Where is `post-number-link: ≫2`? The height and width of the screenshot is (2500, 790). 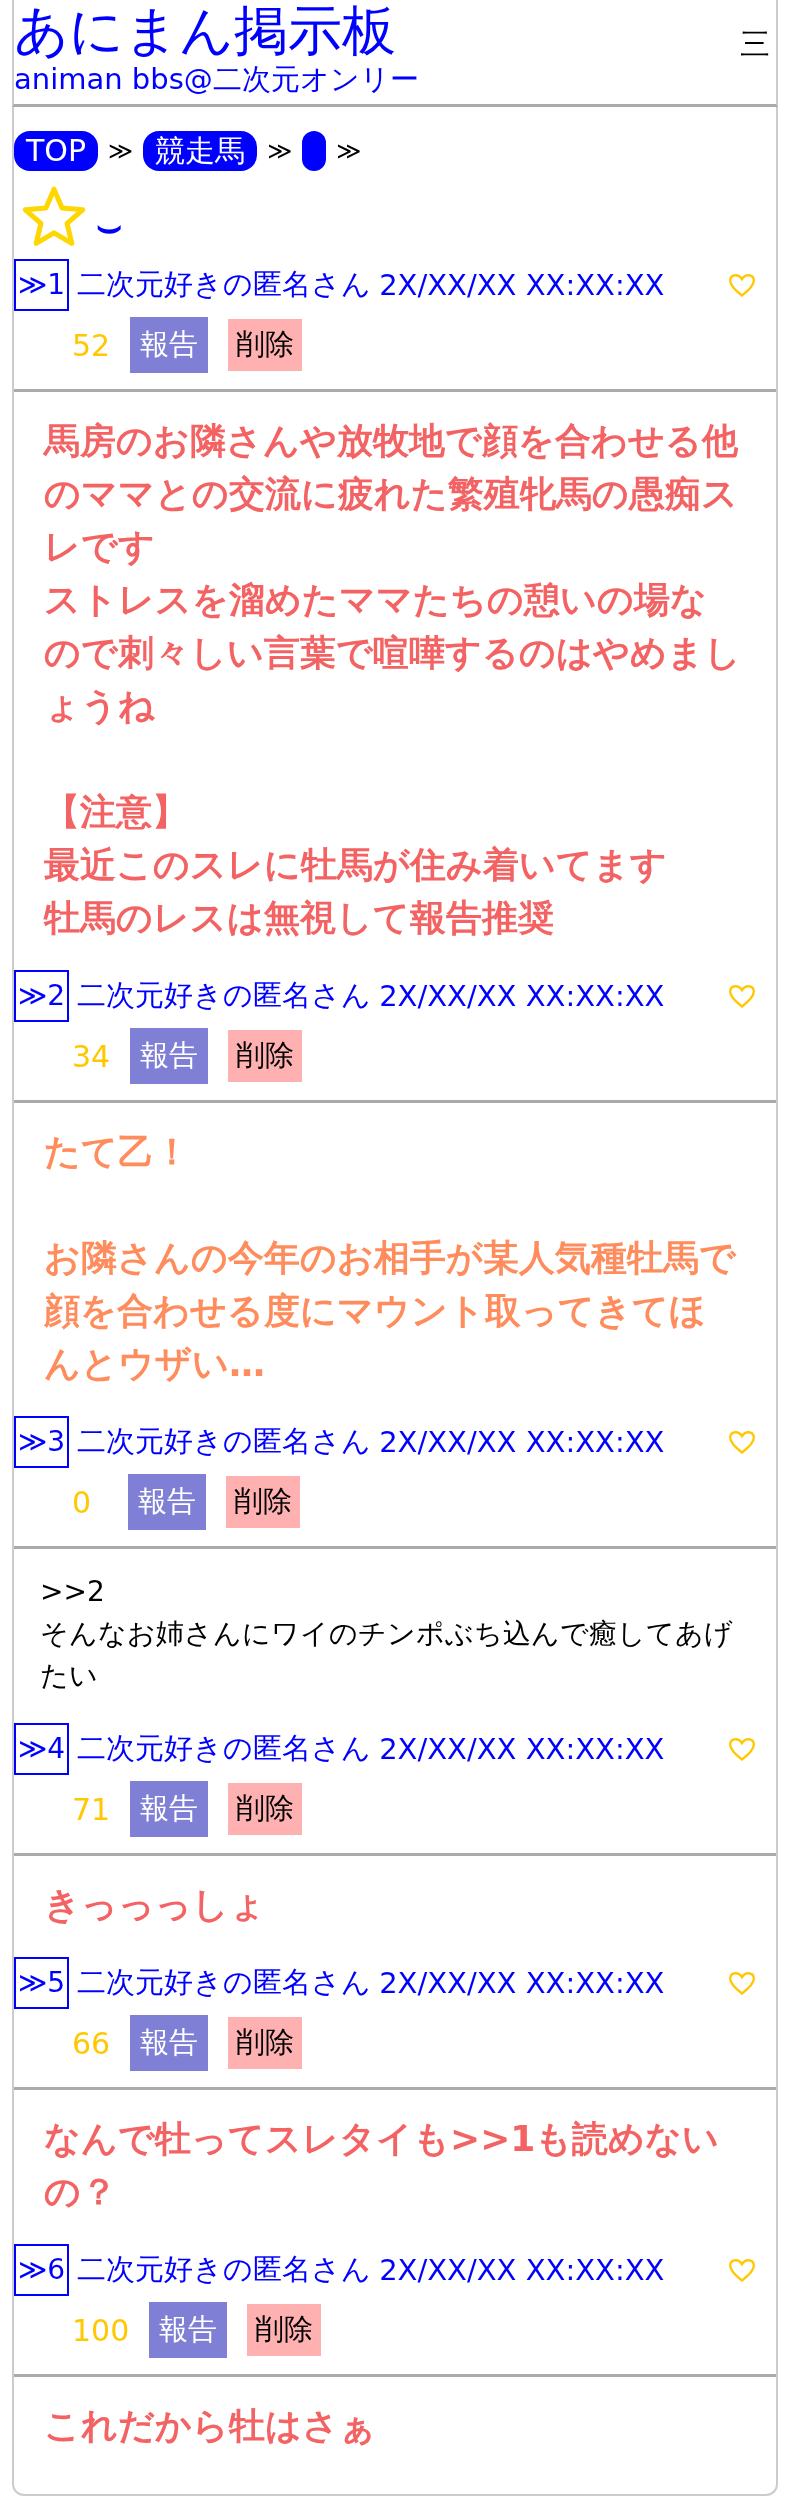 post-number-link: ≫2 is located at coordinates (42, 996).